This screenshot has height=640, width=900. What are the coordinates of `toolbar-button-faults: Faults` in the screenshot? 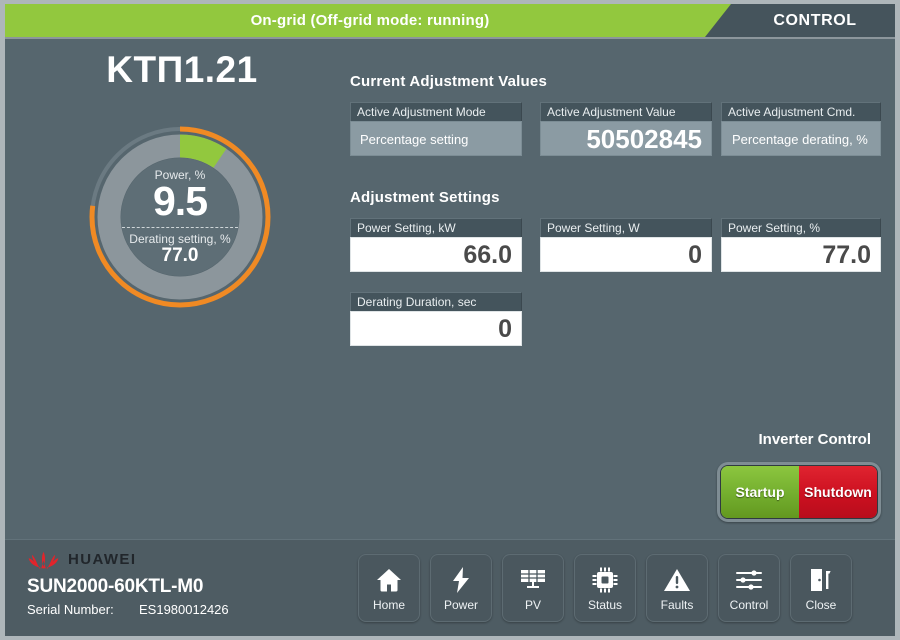 It's located at (677, 588).